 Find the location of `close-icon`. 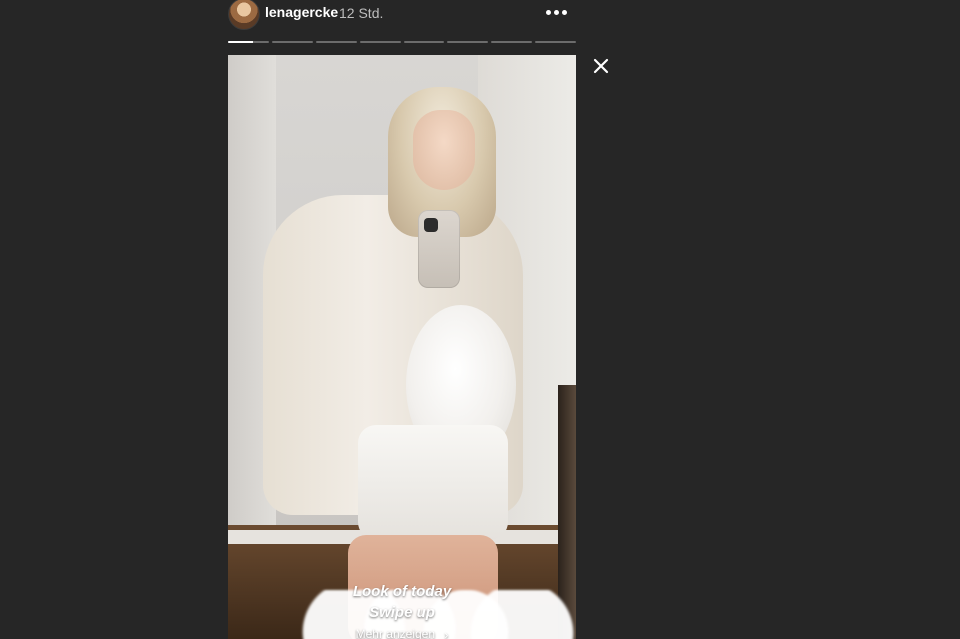

close-icon is located at coordinates (601, 66).